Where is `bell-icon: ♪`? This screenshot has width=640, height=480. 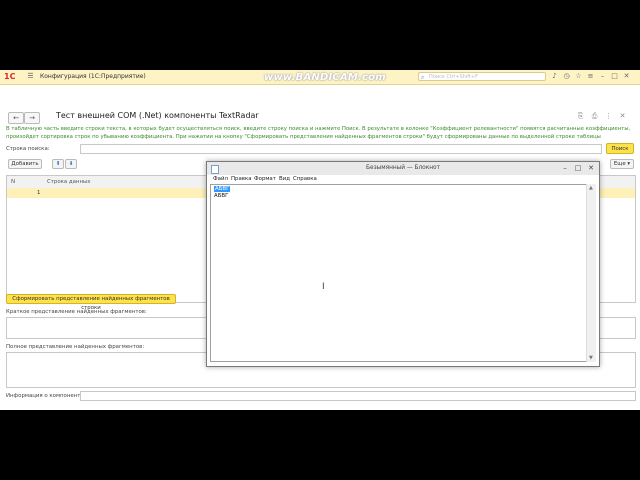 bell-icon: ♪ is located at coordinates (554, 76).